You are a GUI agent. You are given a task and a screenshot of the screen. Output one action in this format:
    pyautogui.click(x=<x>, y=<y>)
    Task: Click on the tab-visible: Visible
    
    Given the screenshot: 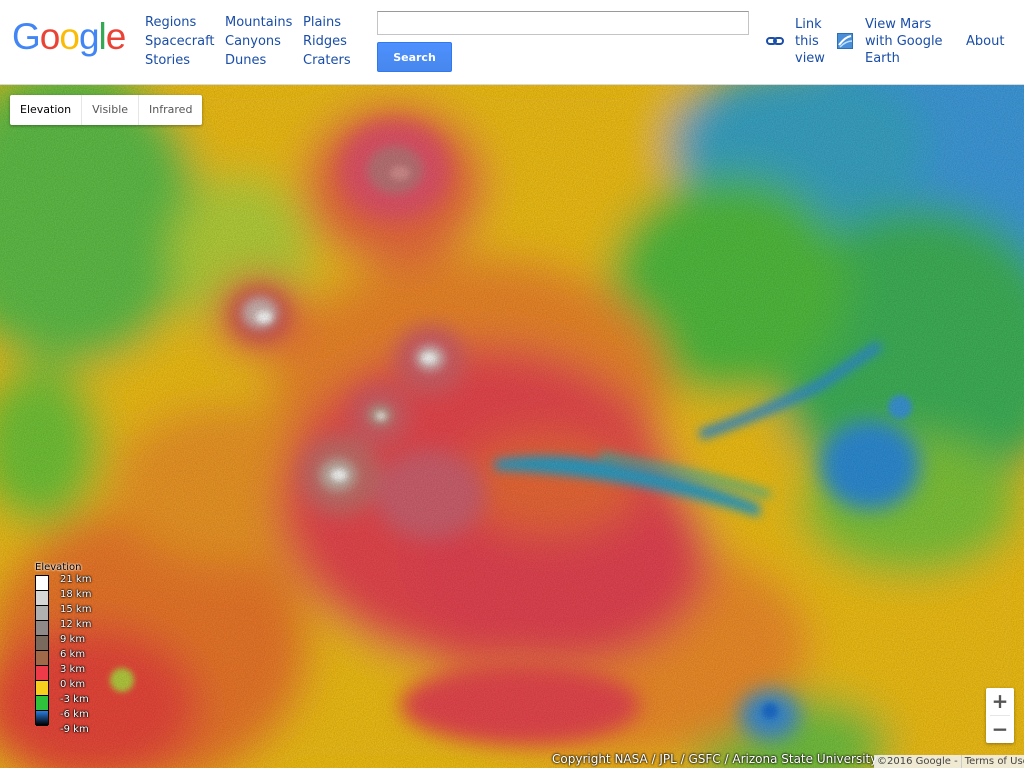 What is the action you would take?
    pyautogui.click(x=111, y=110)
    